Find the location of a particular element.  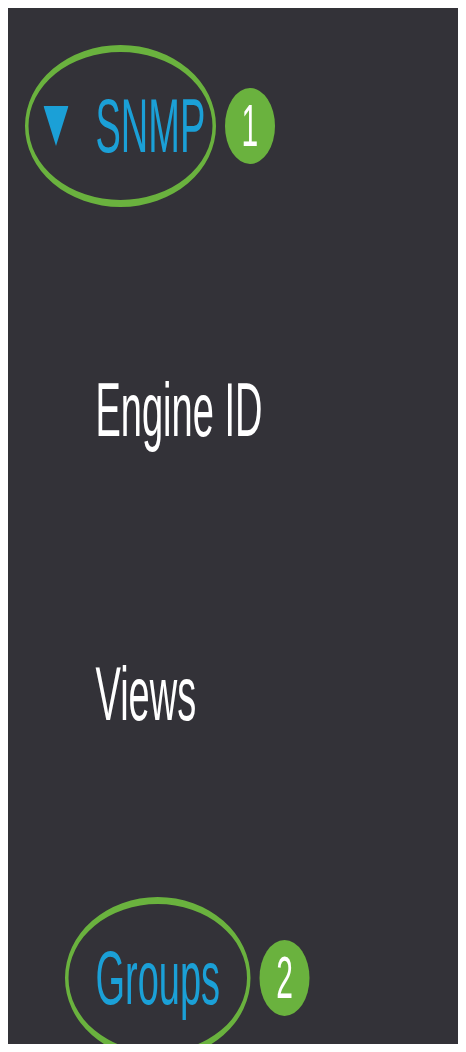

step-badge: 2 is located at coordinates (284, 978).